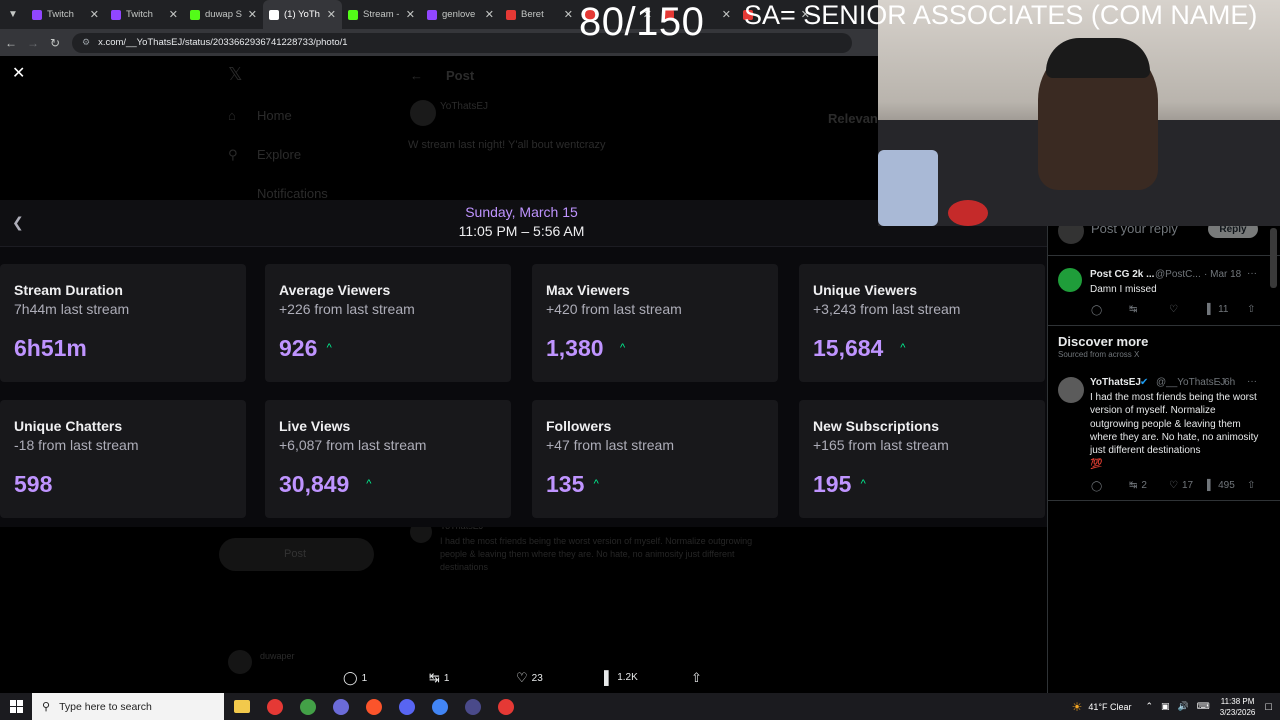 Image resolution: width=1280 pixels, height=720 pixels. What do you see at coordinates (621, 677) in the screenshot?
I see `views-action: ▌ 1.2K` at bounding box center [621, 677].